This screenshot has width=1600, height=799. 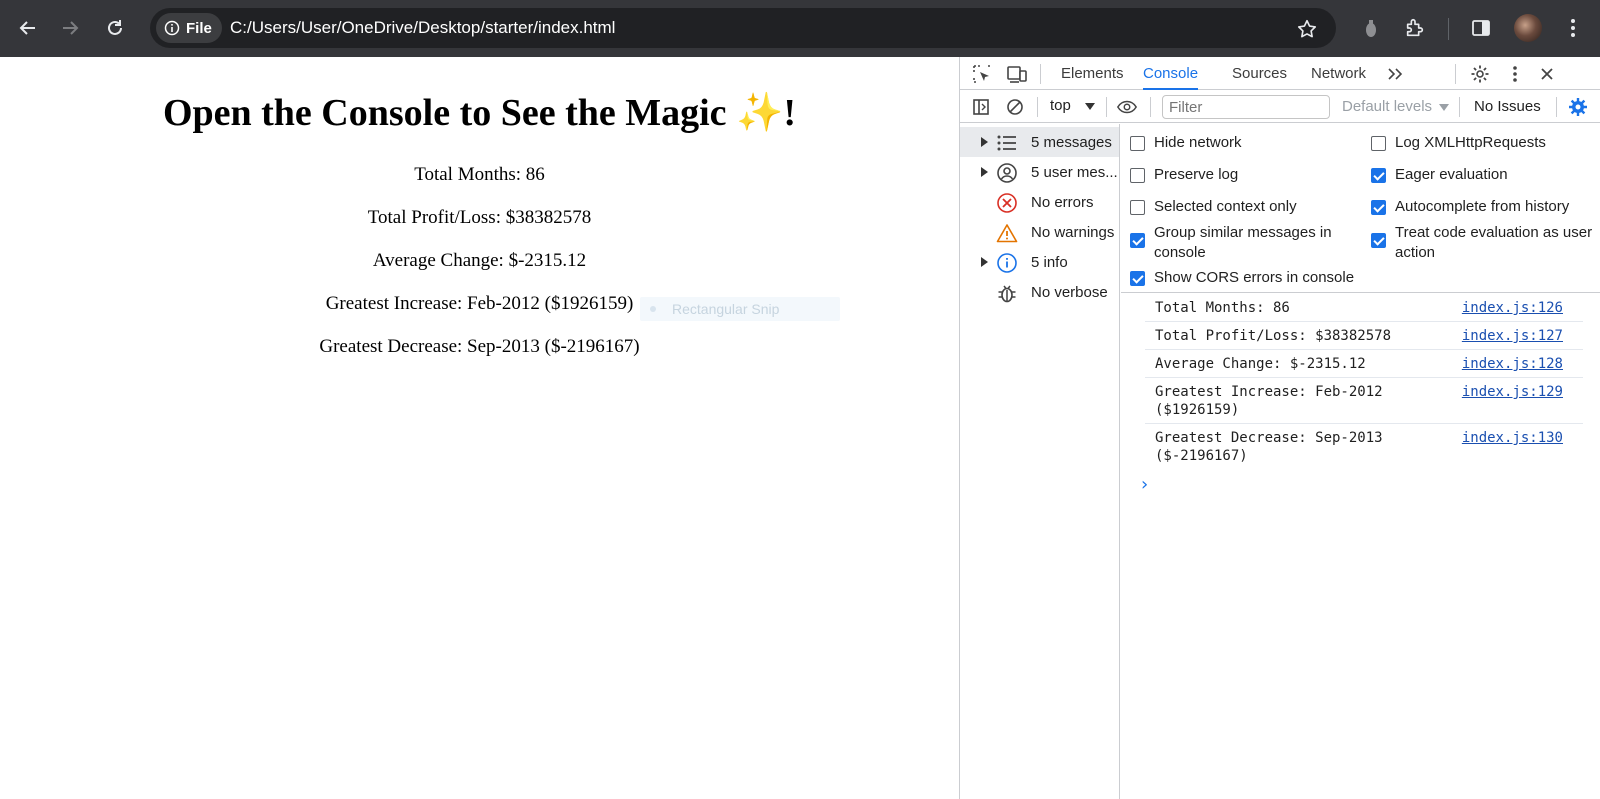 I want to click on treat-code-setting: Treat code evaluation as user action, so click(x=1485, y=243).